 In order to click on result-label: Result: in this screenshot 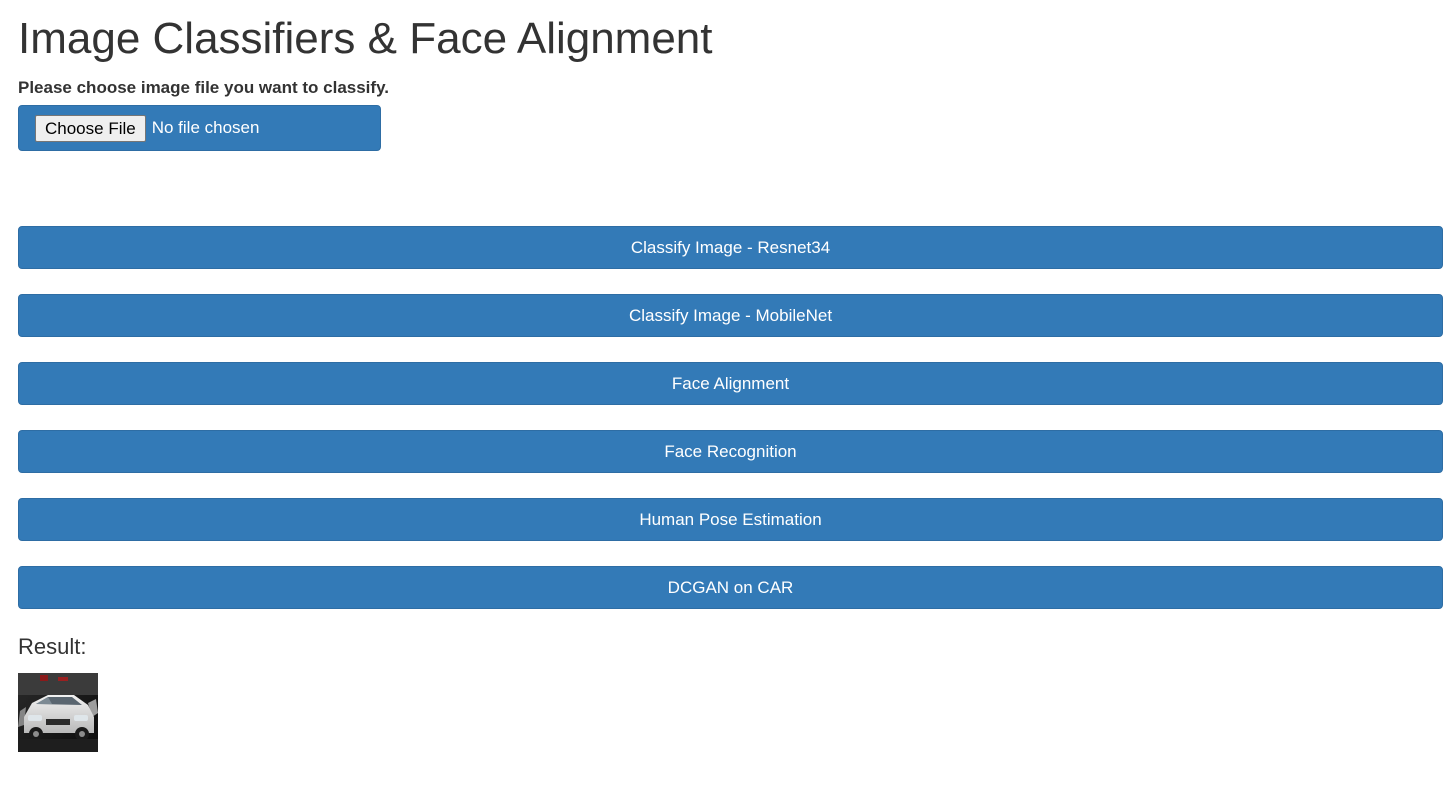, I will do `click(52, 646)`.